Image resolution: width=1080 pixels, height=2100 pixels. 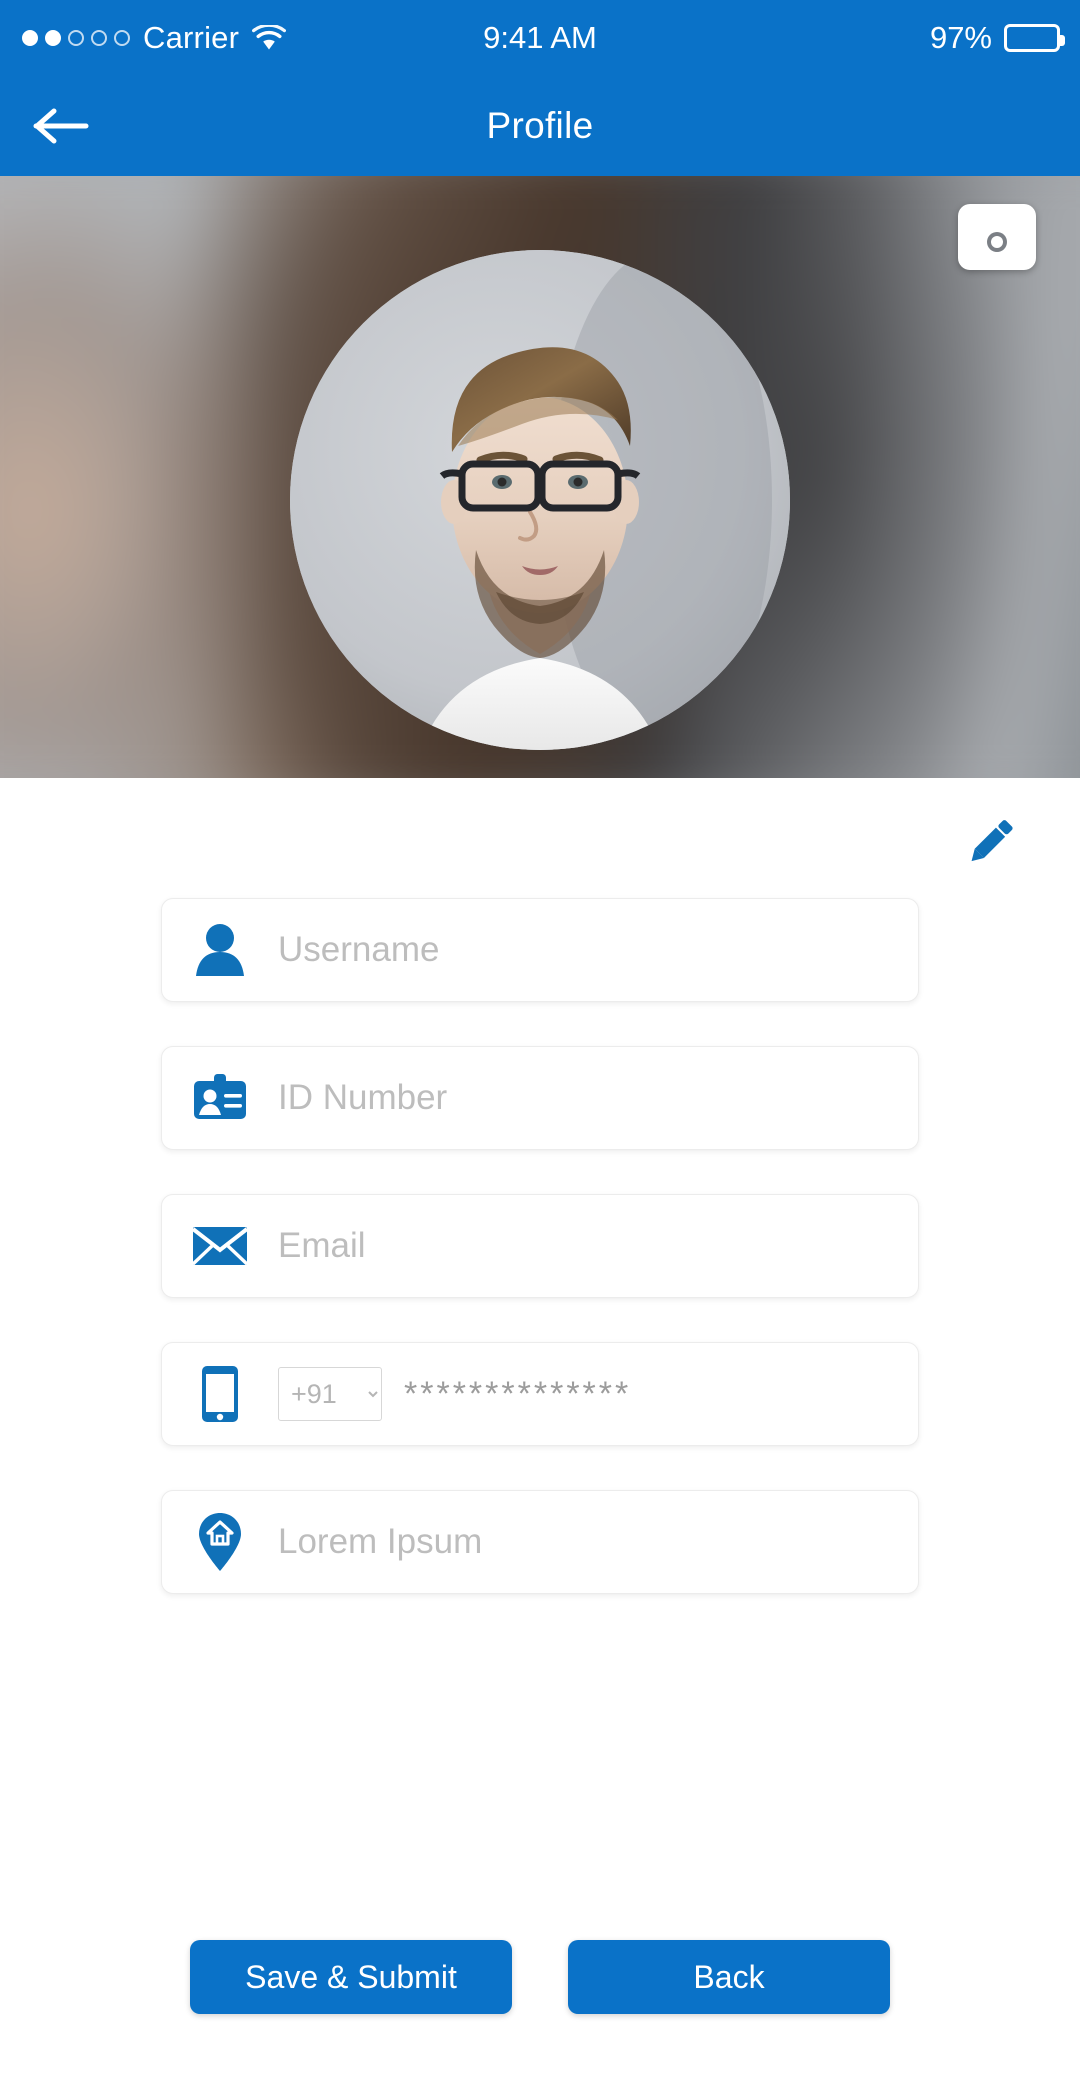 I want to click on status-bar-clock: 9:41 AM, so click(x=540, y=37).